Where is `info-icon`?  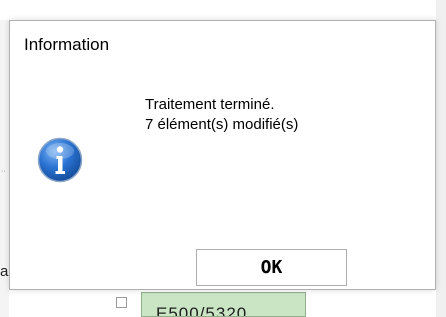
info-icon is located at coordinates (60, 160).